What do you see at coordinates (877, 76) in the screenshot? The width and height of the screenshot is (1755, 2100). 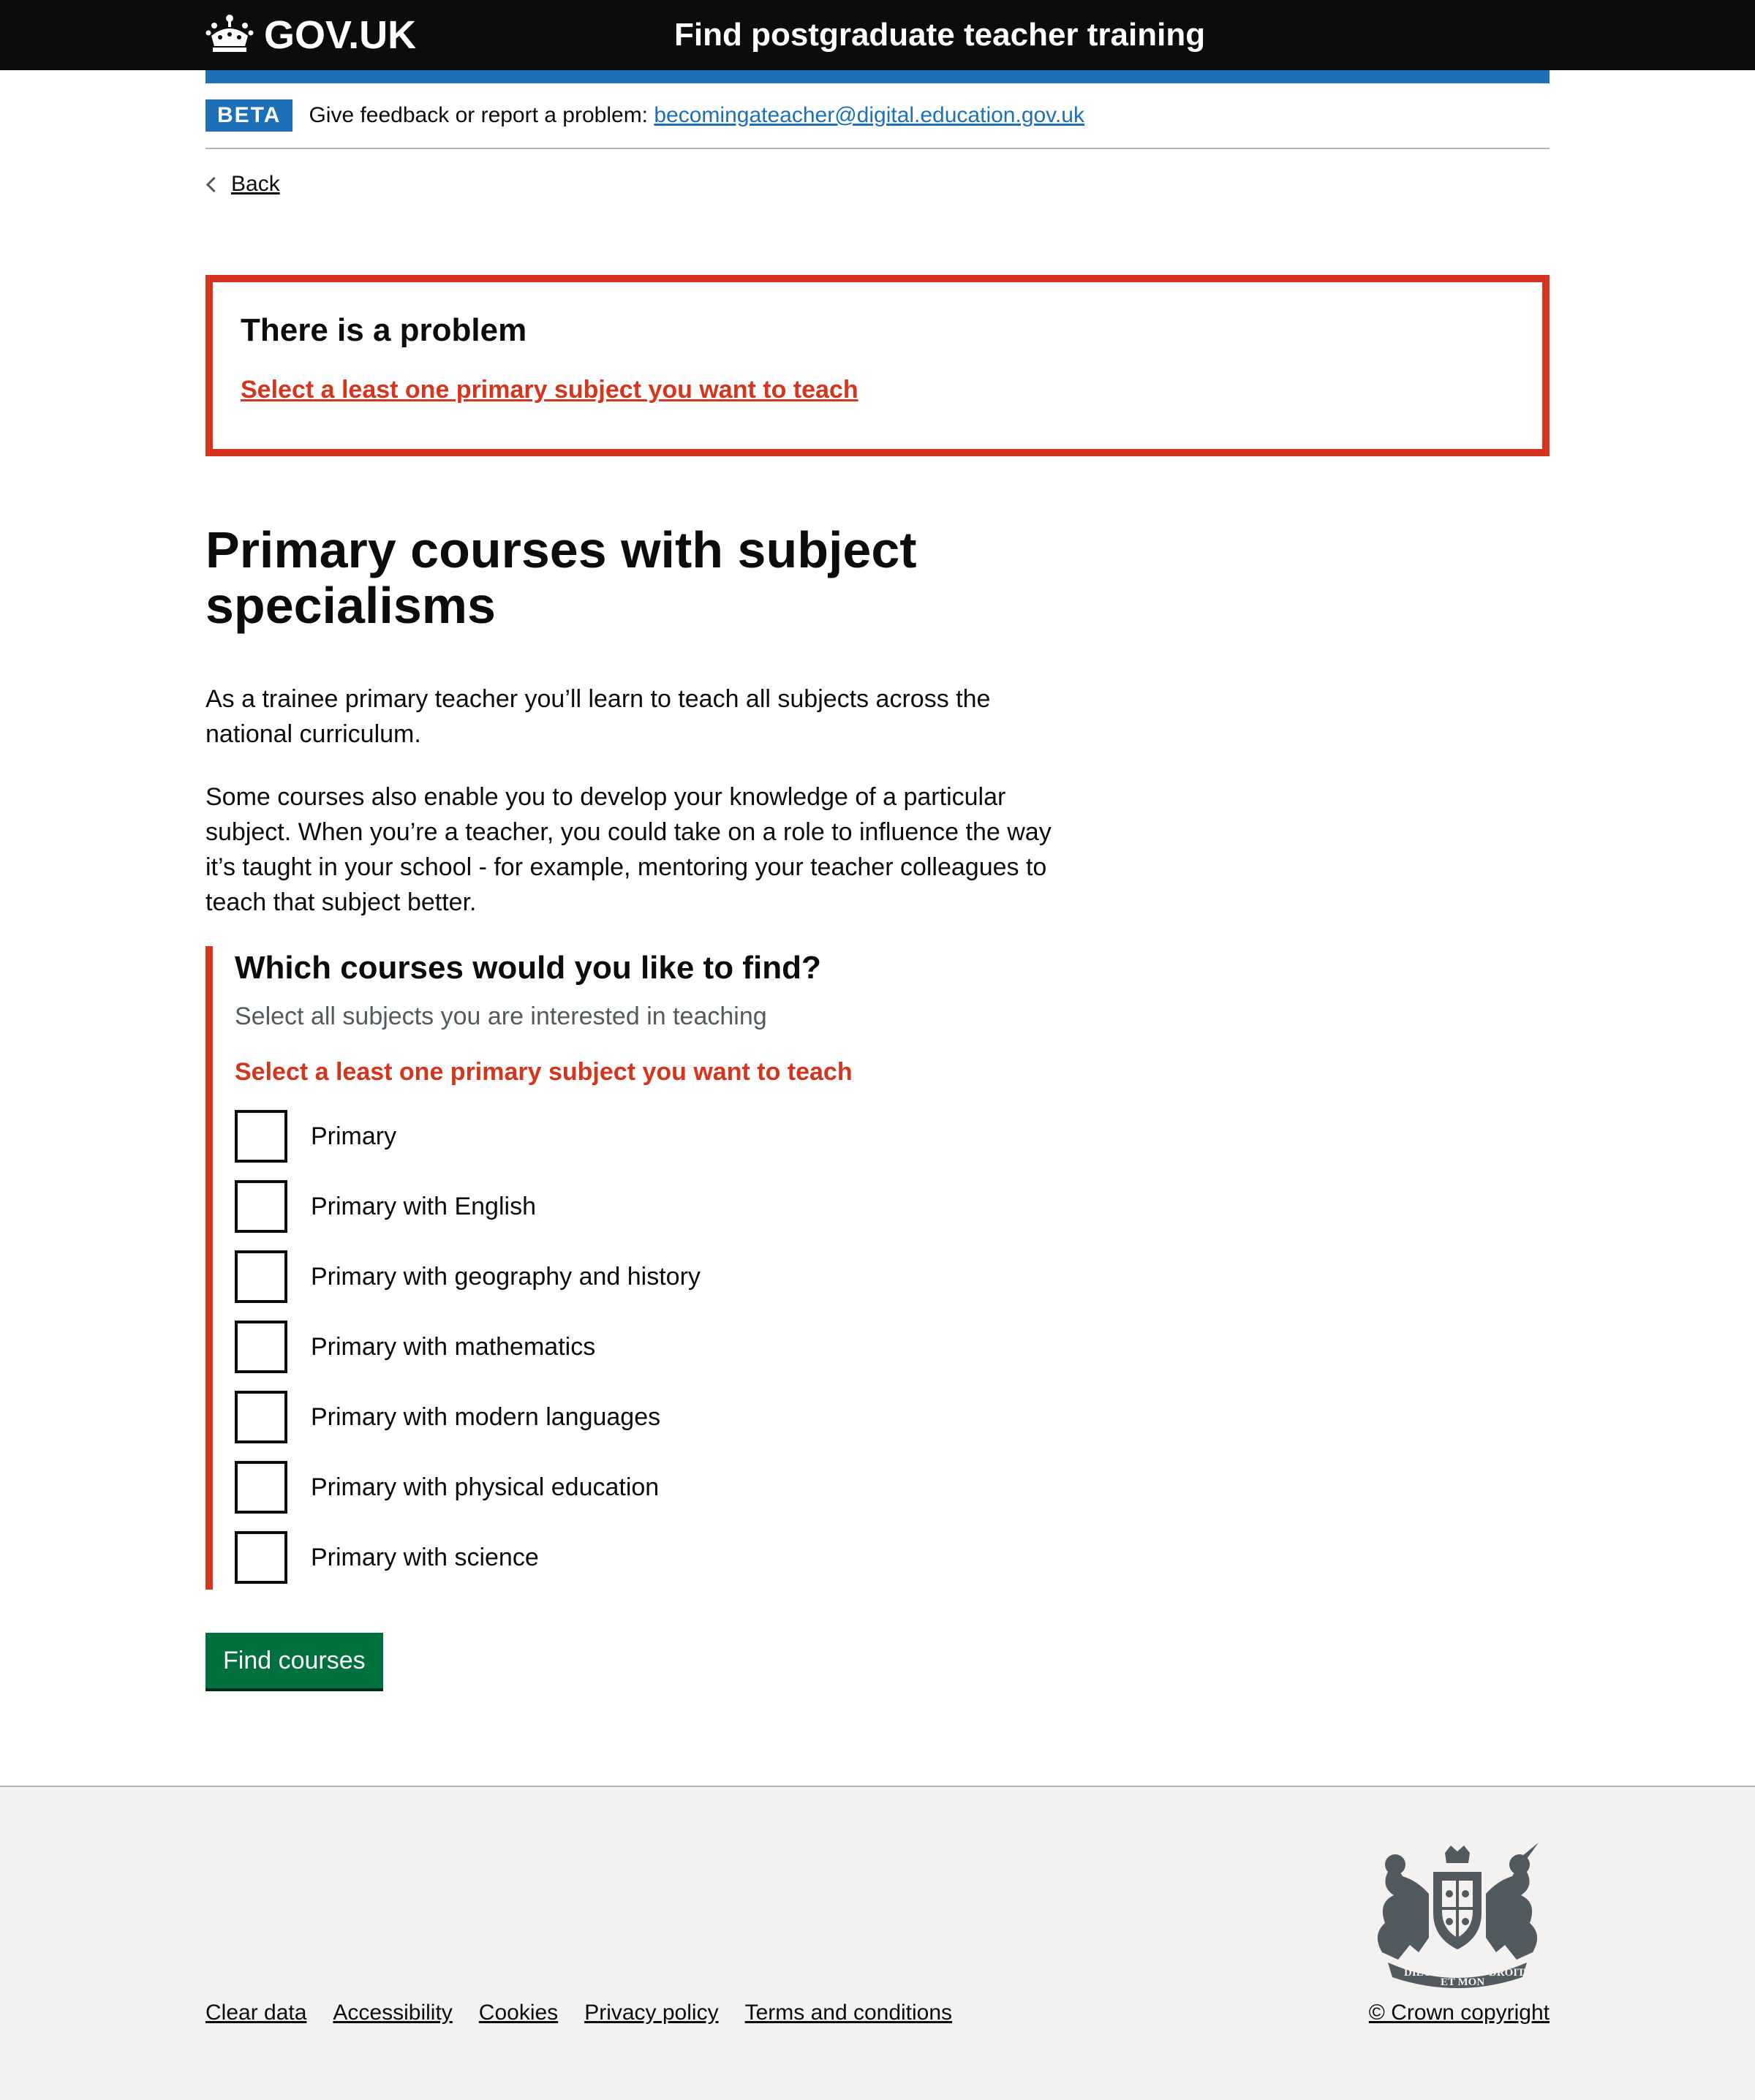 I see `header-blue-bar` at bounding box center [877, 76].